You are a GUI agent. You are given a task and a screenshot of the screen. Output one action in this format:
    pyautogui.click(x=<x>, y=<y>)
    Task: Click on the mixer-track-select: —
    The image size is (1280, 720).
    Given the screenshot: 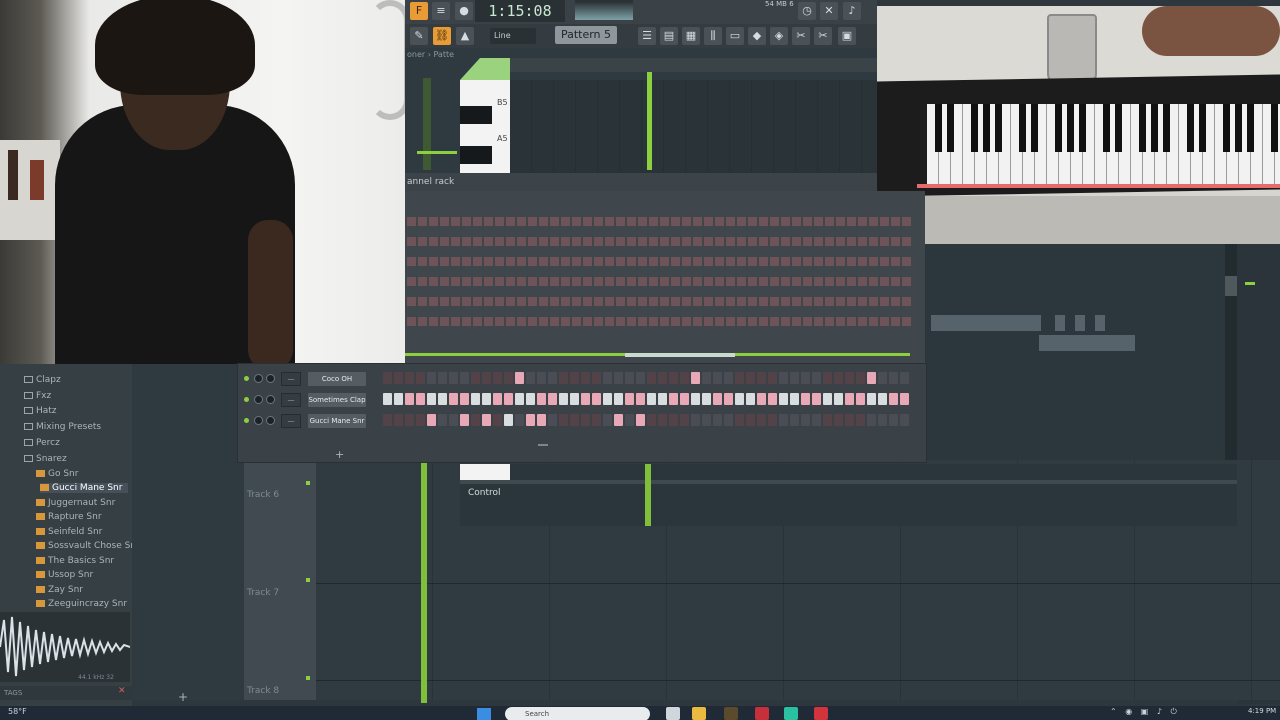 What is the action you would take?
    pyautogui.click(x=291, y=421)
    